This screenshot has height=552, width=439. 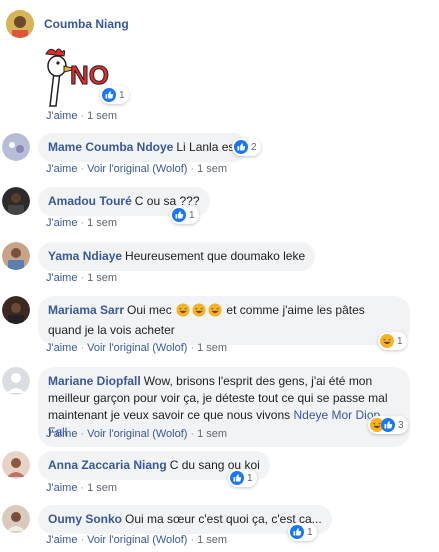 I want to click on reaction-summary: 3, so click(x=388, y=425).